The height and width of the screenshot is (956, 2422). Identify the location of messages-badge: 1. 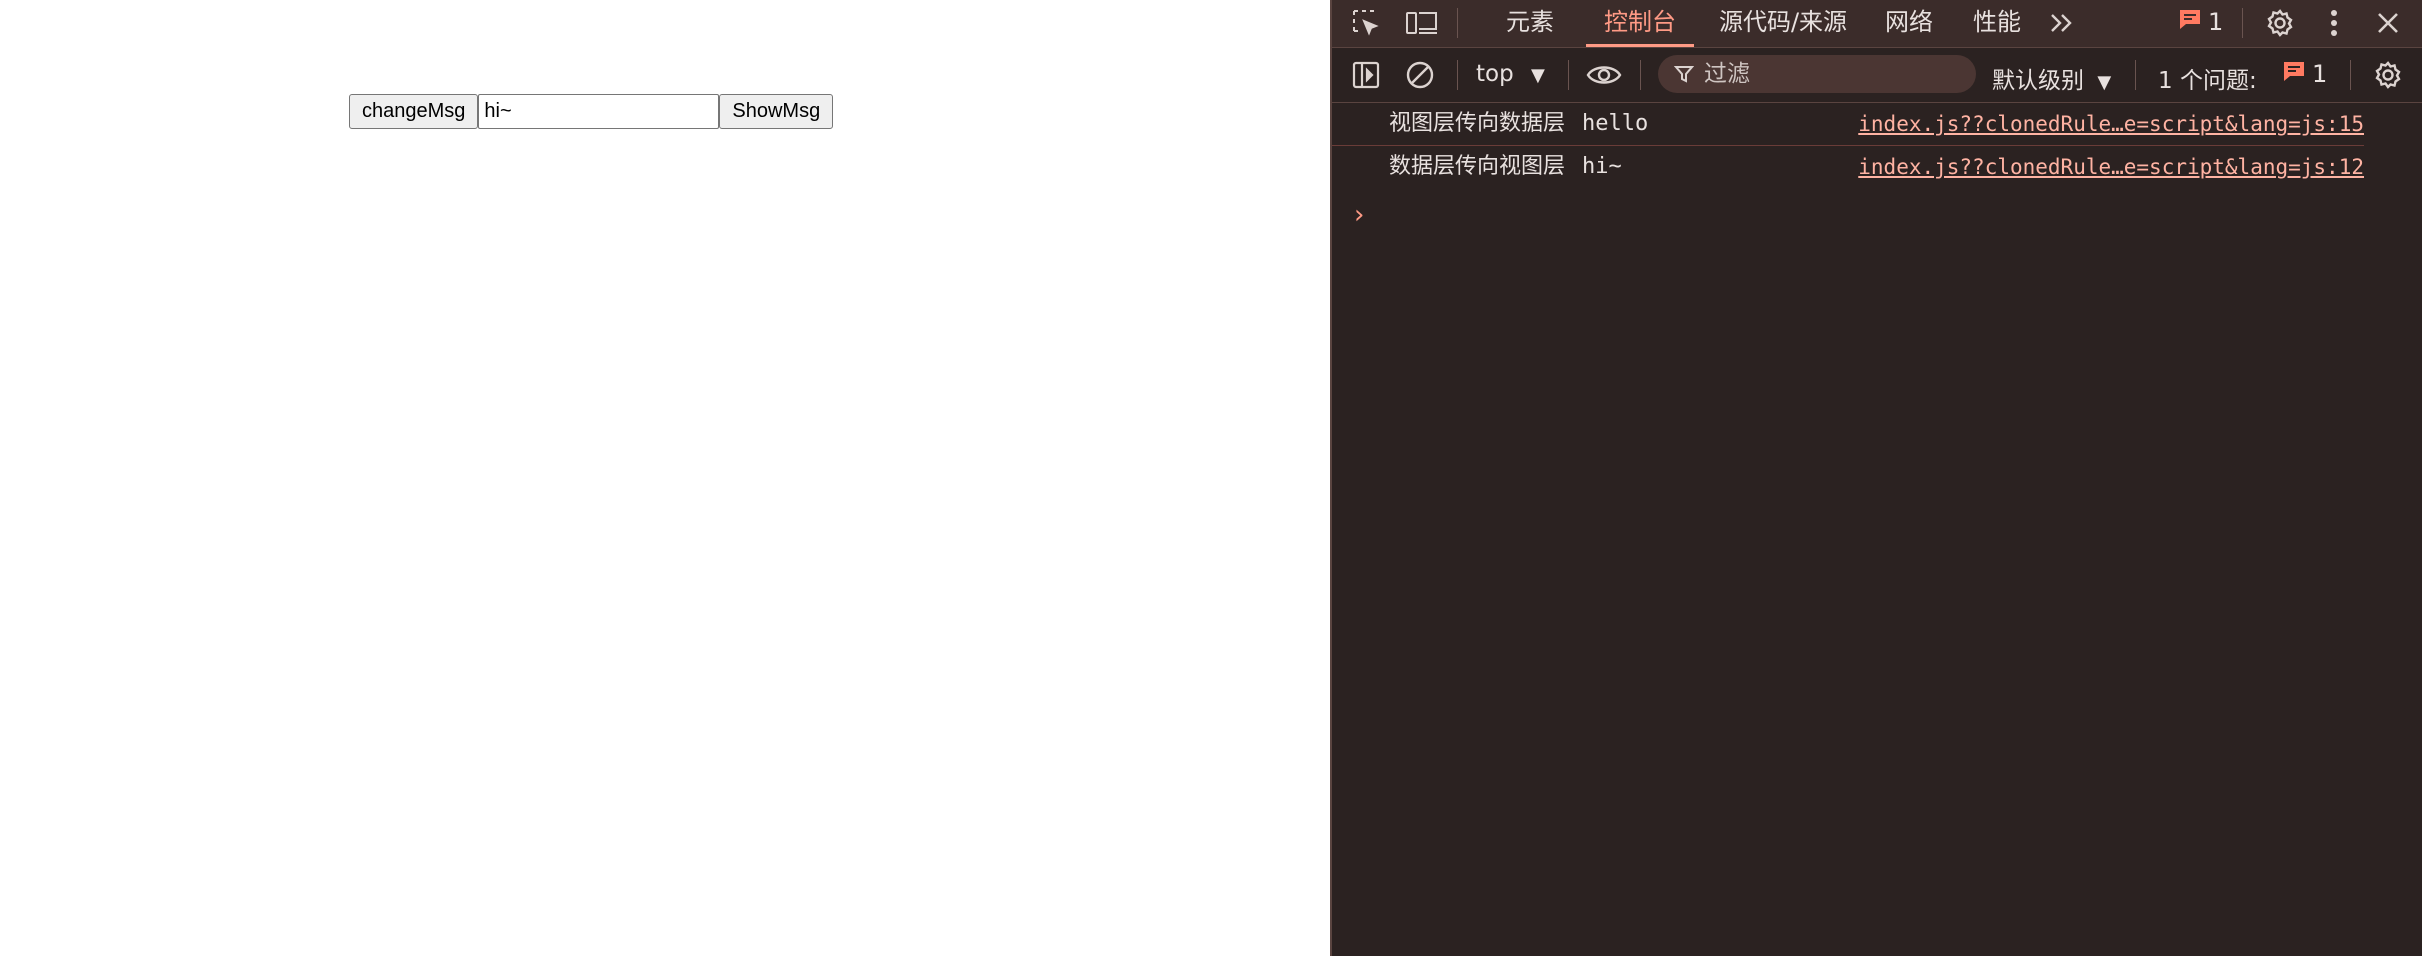
(2200, 22).